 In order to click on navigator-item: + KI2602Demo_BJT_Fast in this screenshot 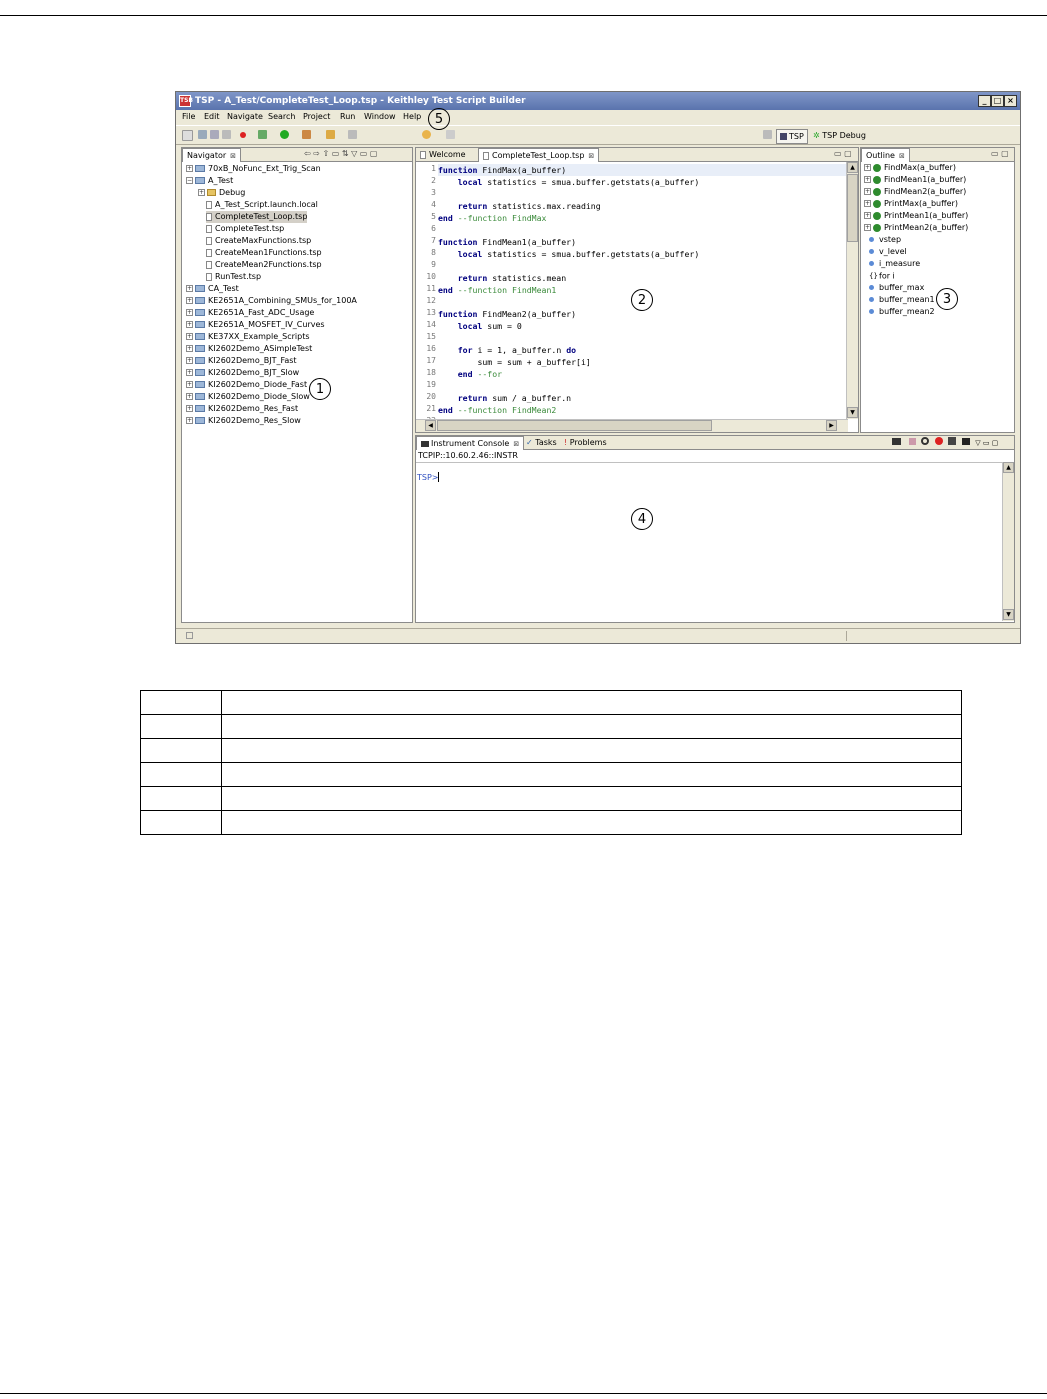, I will do `click(241, 361)`.